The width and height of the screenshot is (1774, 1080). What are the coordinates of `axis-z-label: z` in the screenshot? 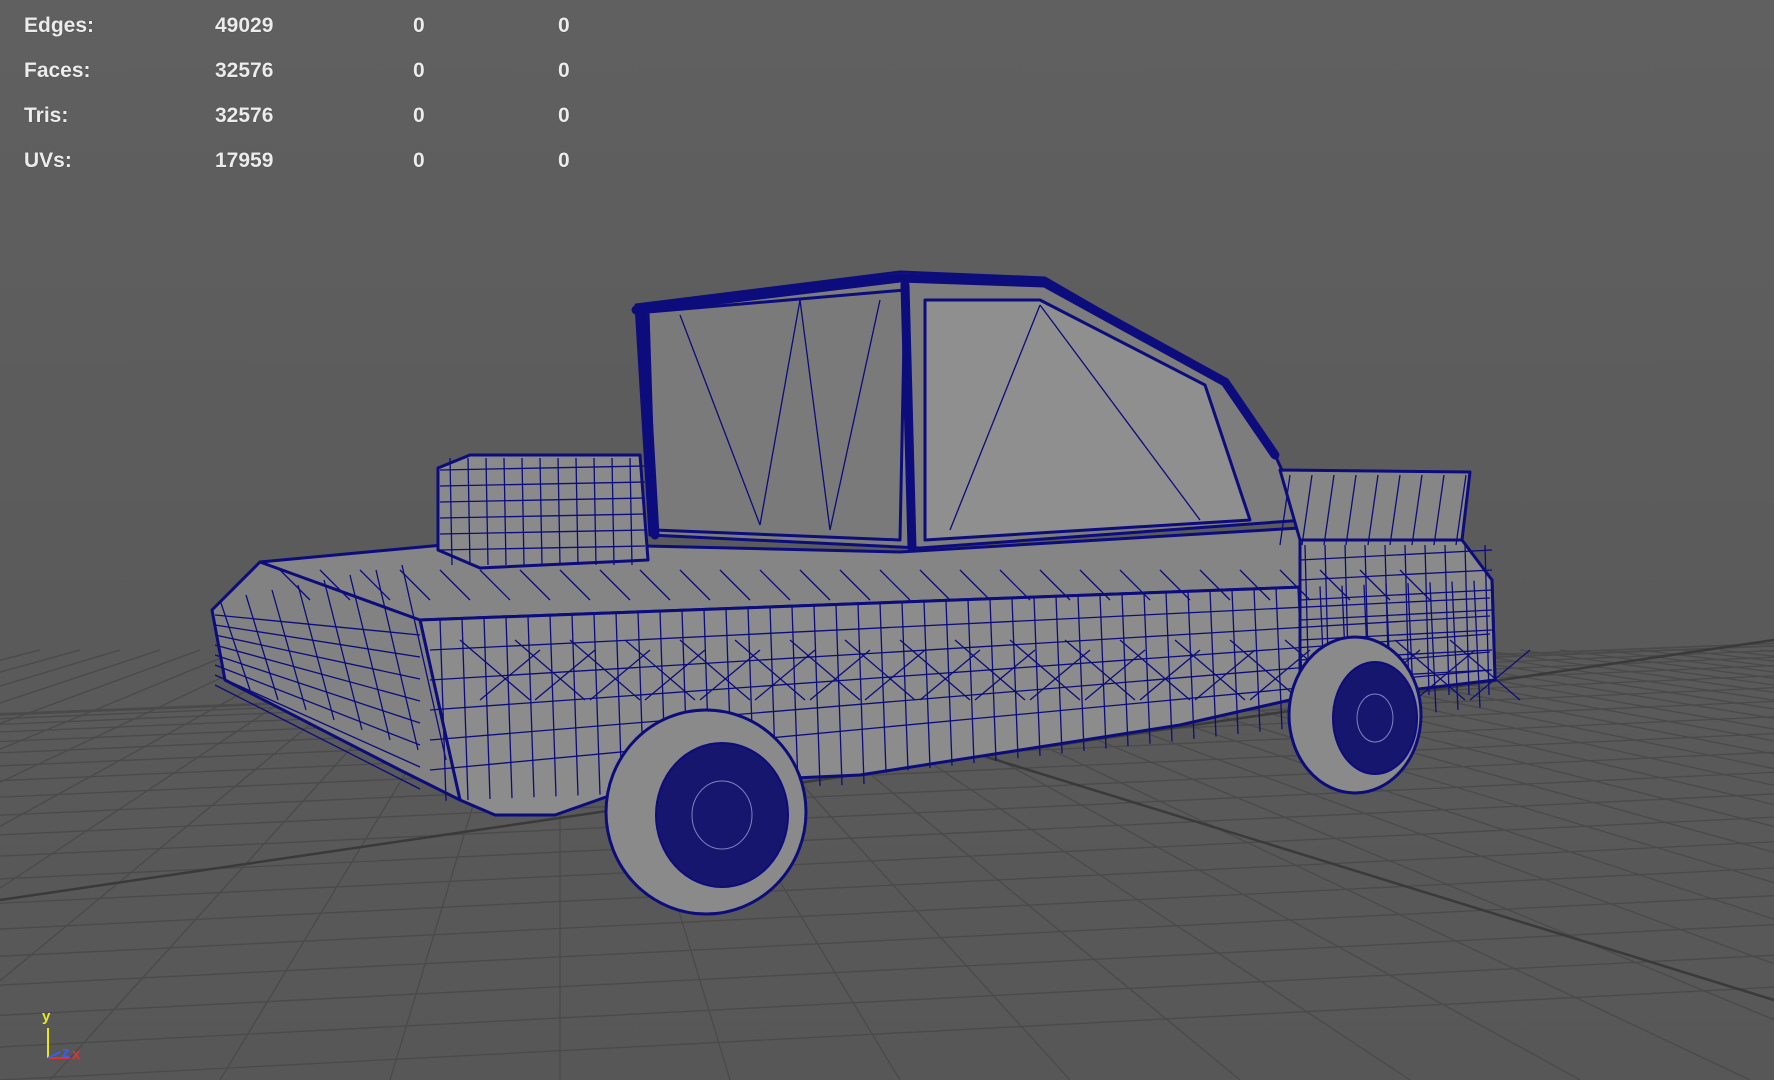 It's located at (66, 1052).